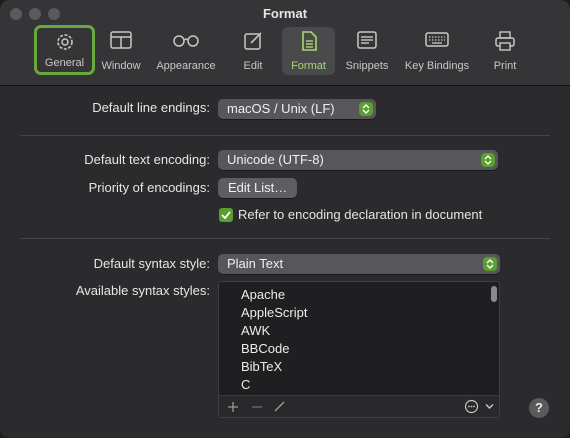  Describe the element at coordinates (149, 187) in the screenshot. I see `priority-of-encodings-label: Priority of encodings:` at that location.